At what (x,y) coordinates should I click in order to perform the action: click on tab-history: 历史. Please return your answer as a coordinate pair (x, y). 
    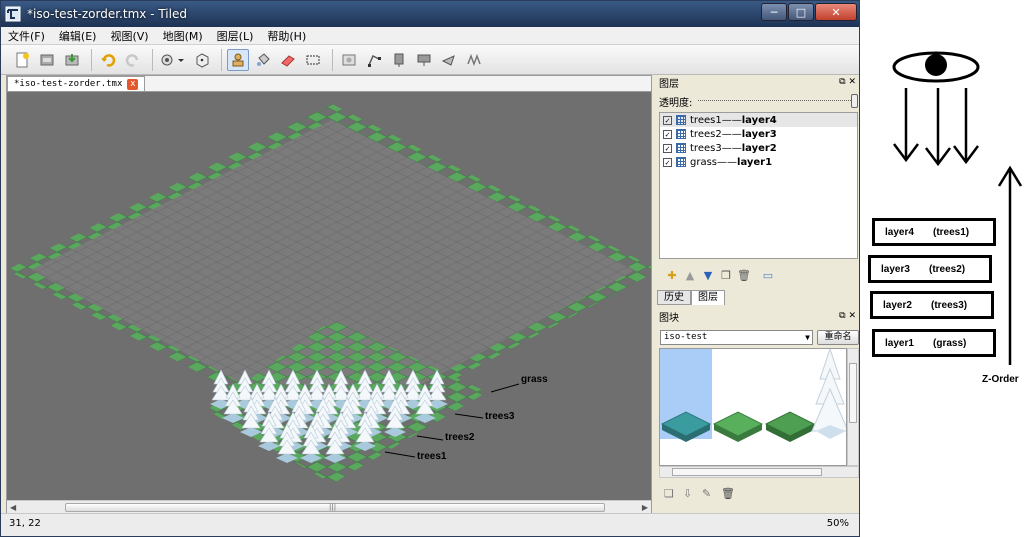
    Looking at the image, I should click on (674, 297).